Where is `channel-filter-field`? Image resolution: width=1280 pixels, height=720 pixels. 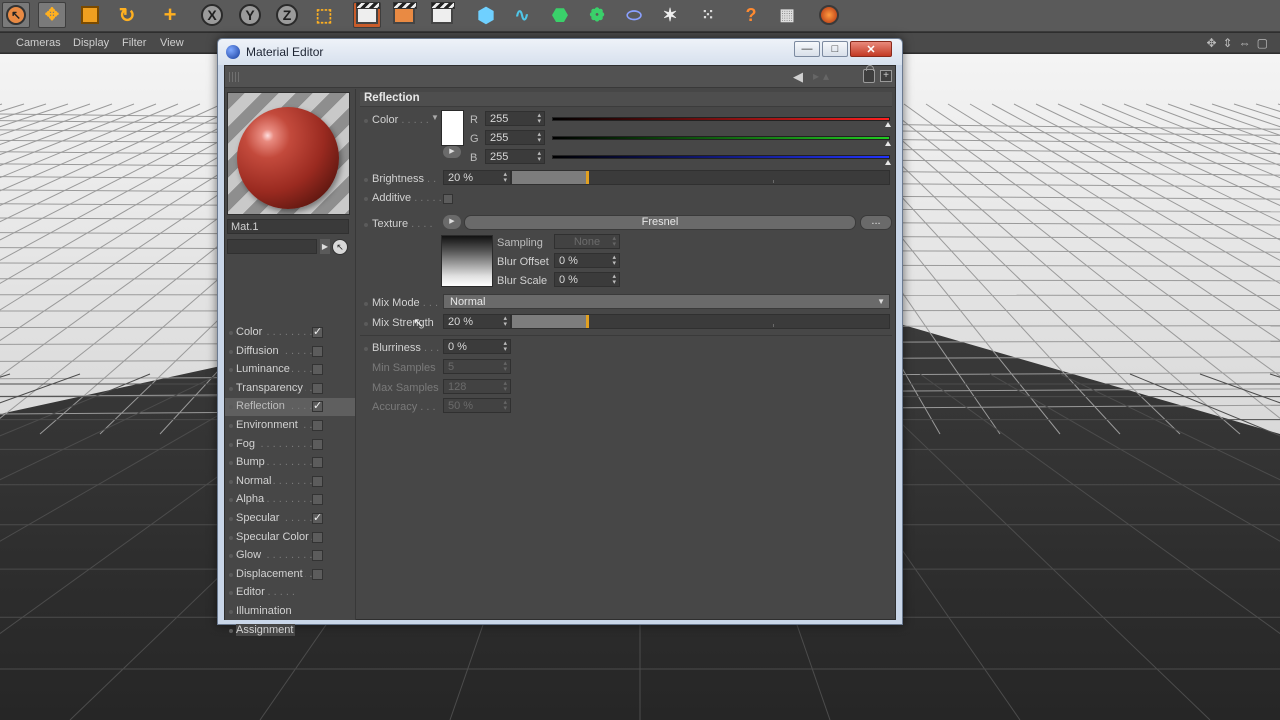 channel-filter-field is located at coordinates (272, 246).